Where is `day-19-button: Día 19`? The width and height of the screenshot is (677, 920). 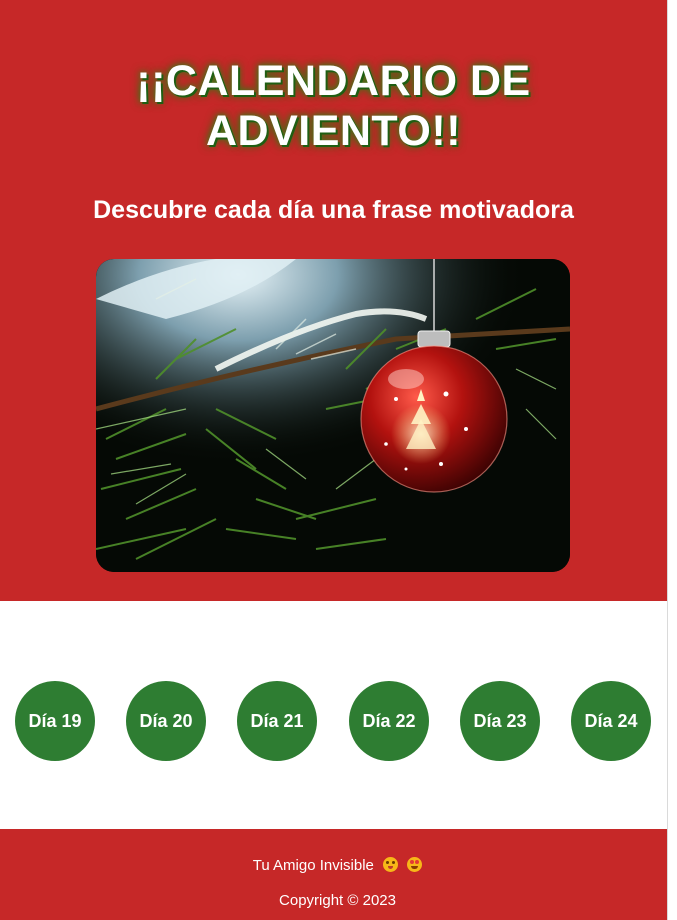 day-19-button: Día 19 is located at coordinates (55, 721).